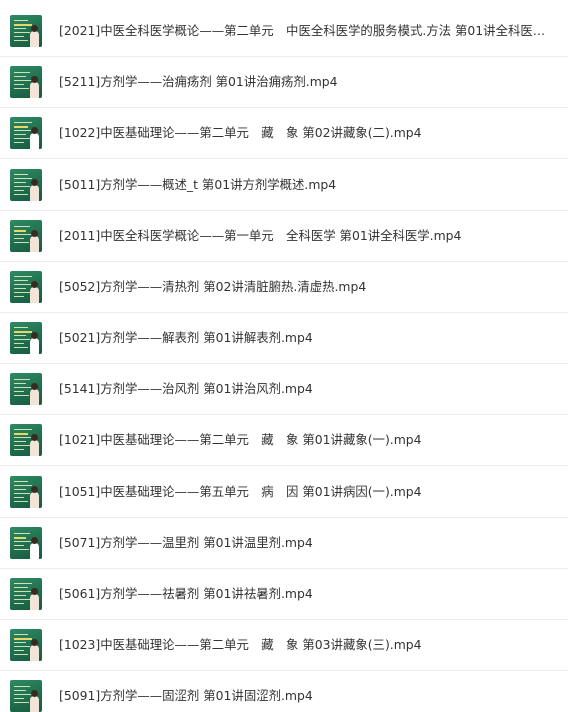 Image resolution: width=568 pixels, height=712 pixels. I want to click on file-name: [5052]方剂学——清热剂 第02讲清脏腑热.清虚热.mp4, so click(304, 287).